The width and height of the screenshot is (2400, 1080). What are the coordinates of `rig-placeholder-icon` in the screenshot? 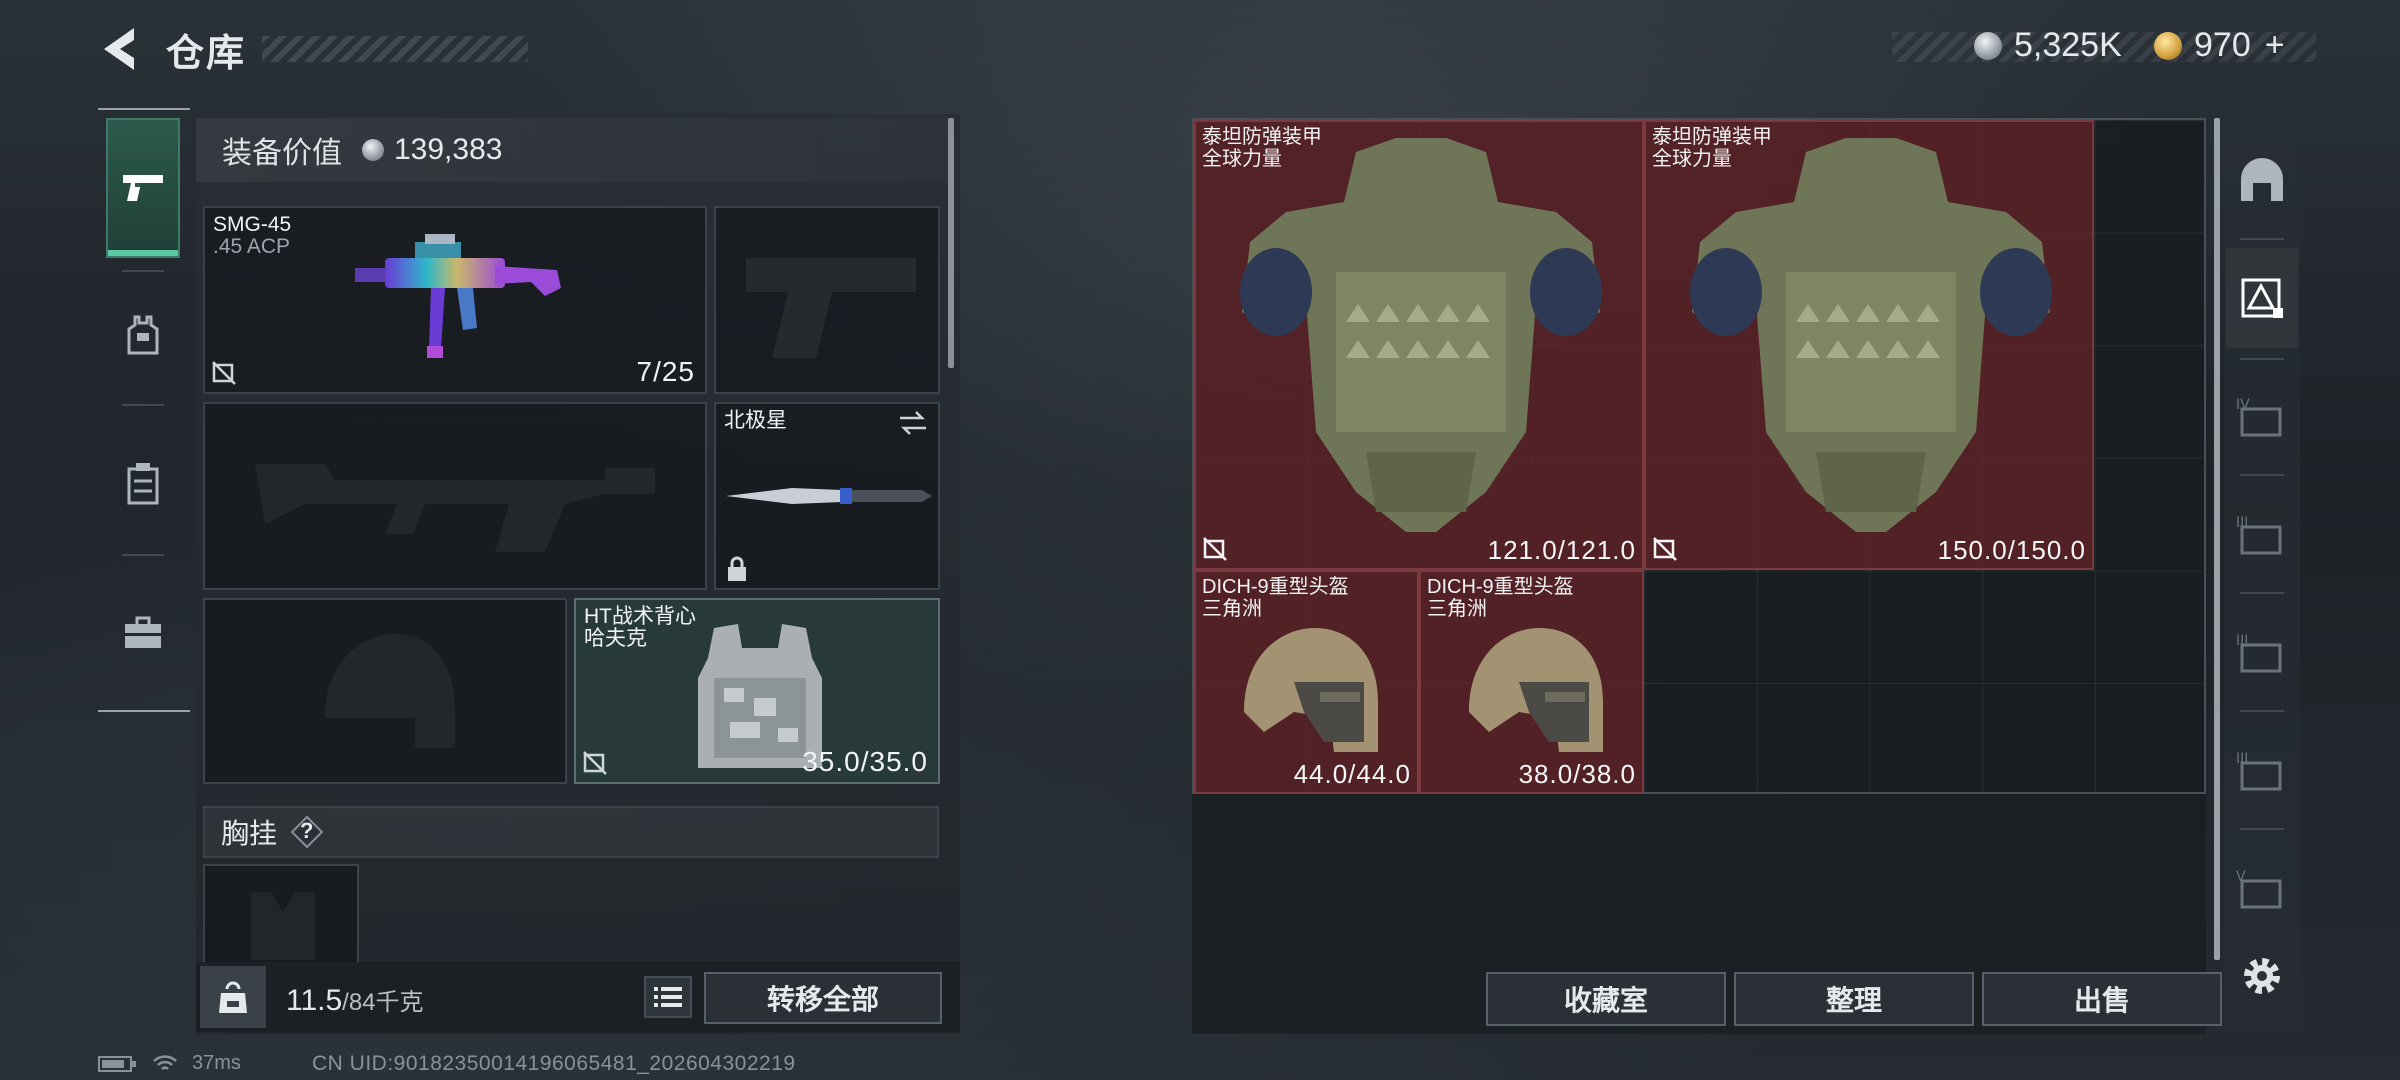 It's located at (283, 926).